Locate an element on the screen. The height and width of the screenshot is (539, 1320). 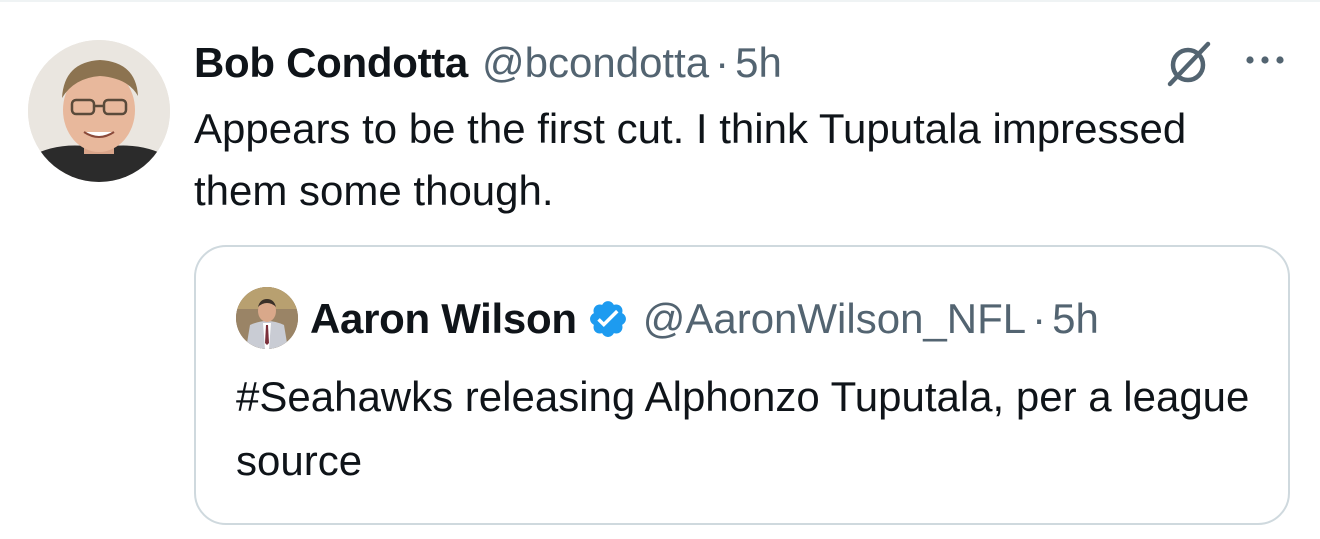
tweet-header: Bob Condotta @bcondotta · 5h is located at coordinates (488, 63).